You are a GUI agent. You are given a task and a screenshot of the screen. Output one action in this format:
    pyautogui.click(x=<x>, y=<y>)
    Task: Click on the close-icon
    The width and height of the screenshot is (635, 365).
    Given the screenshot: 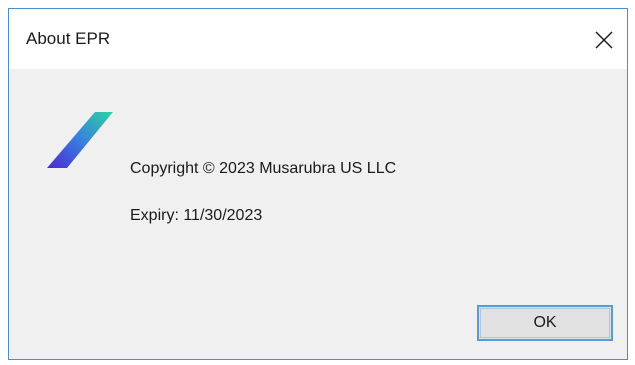 What is the action you would take?
    pyautogui.click(x=604, y=40)
    